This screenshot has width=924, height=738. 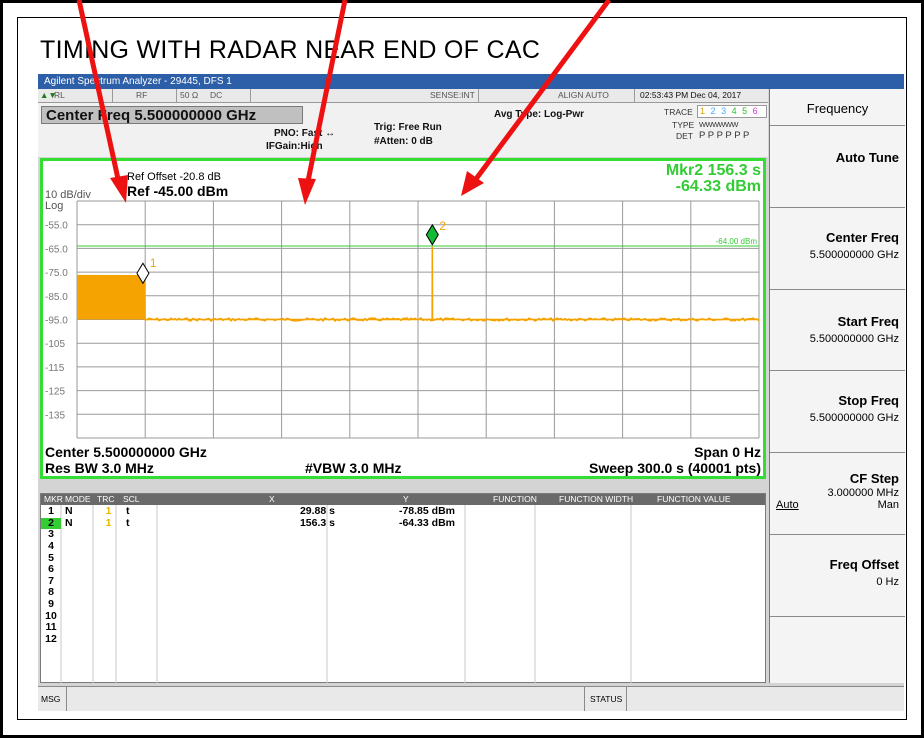 What do you see at coordinates (56, 273) in the screenshot?
I see `y-tick-label: -75.0` at bounding box center [56, 273].